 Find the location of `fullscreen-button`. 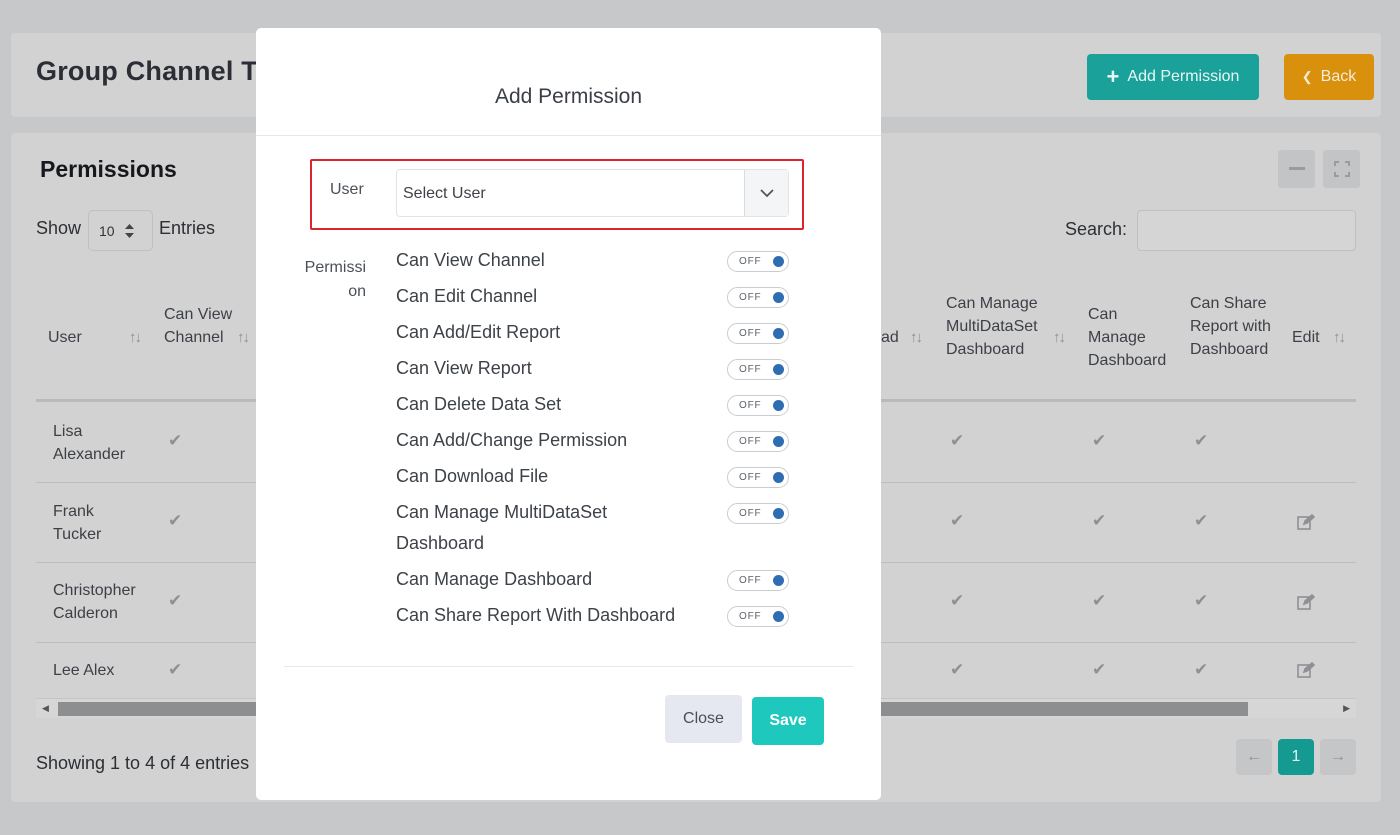

fullscreen-button is located at coordinates (1341, 169).